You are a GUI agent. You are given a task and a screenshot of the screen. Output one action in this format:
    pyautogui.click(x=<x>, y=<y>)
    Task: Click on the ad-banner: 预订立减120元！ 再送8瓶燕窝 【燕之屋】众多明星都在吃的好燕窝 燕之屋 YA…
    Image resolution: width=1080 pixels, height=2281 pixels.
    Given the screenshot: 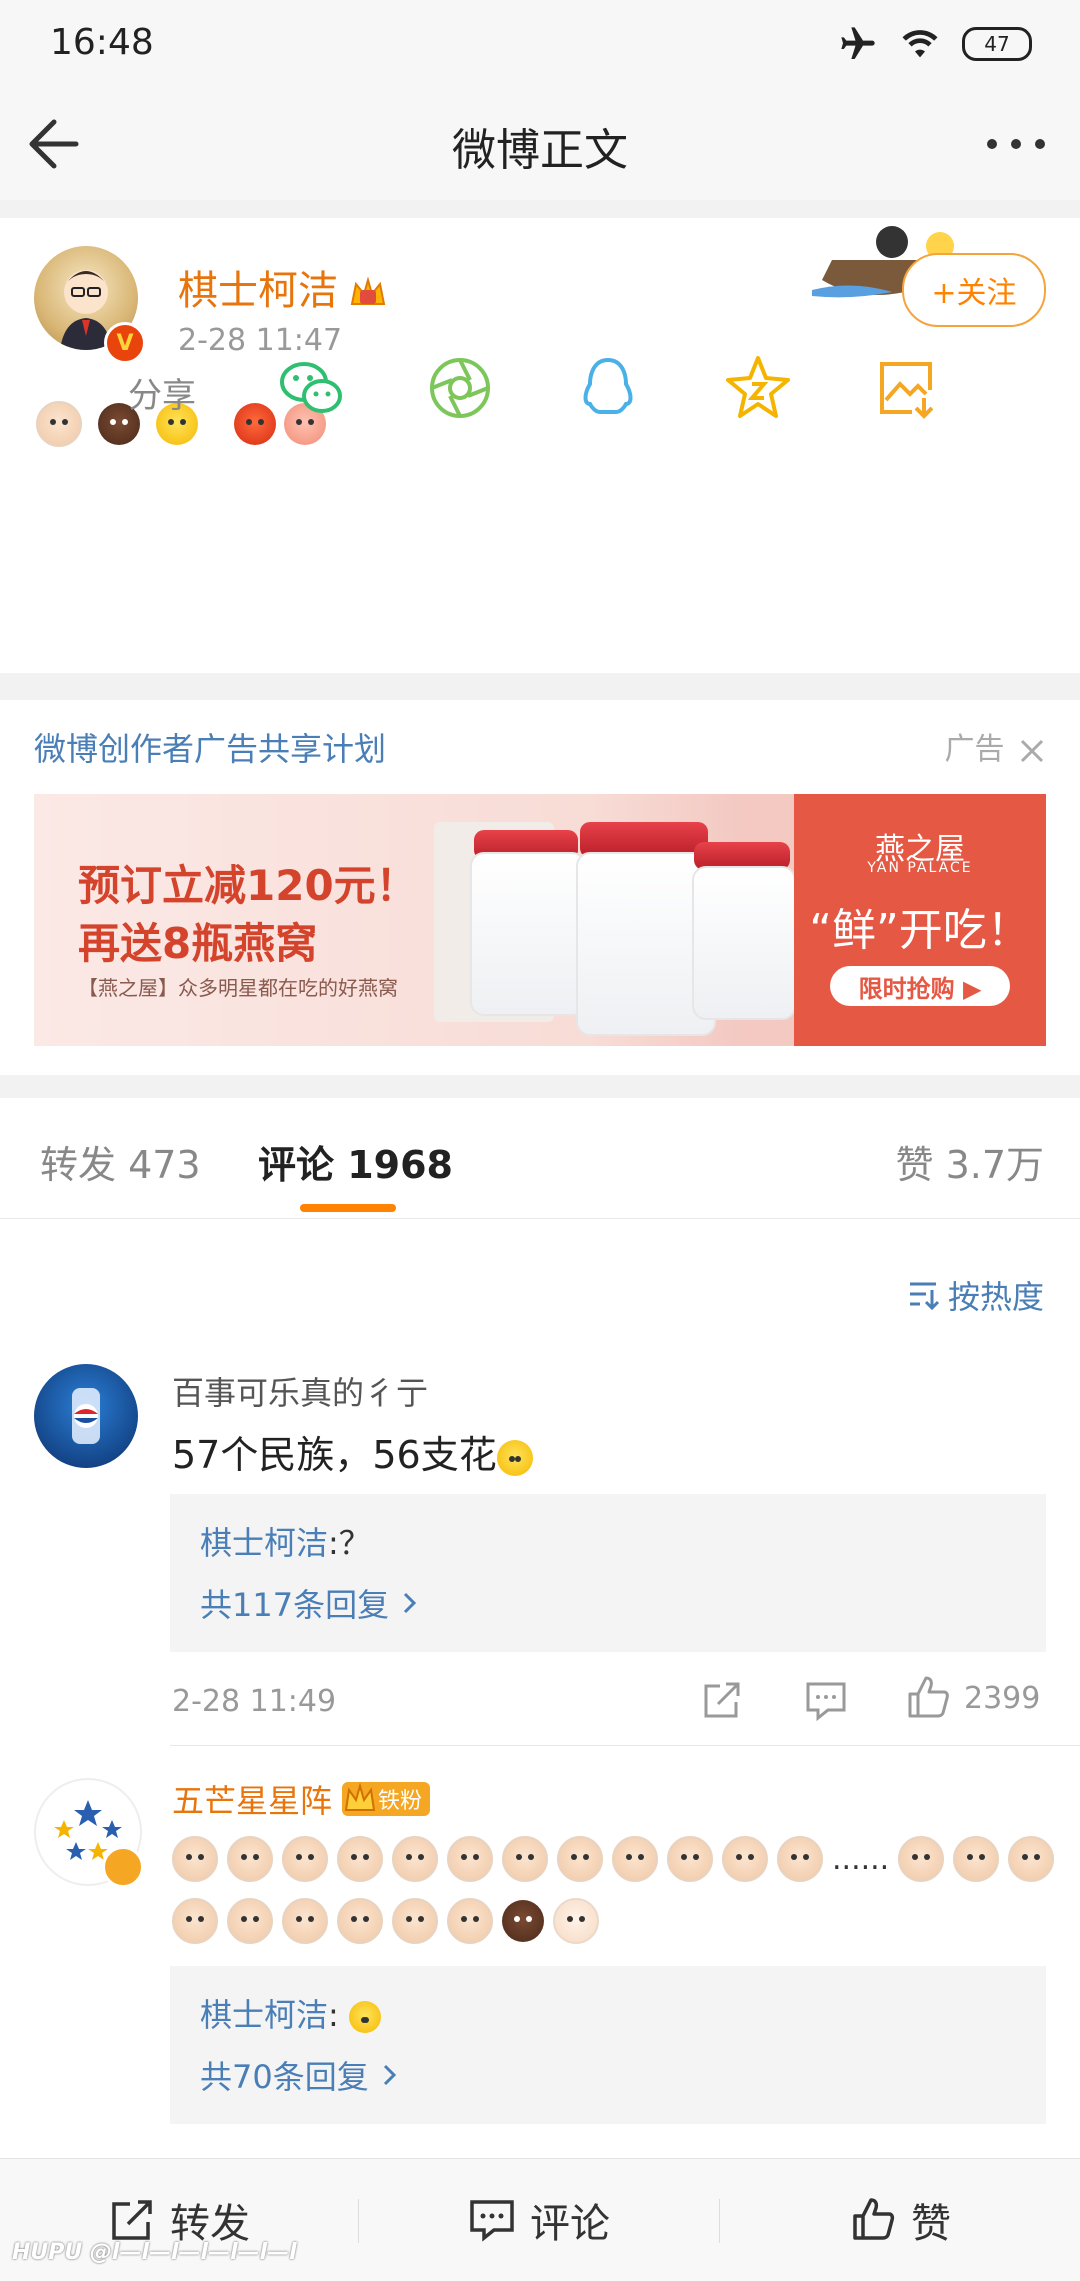 What is the action you would take?
    pyautogui.click(x=540, y=920)
    